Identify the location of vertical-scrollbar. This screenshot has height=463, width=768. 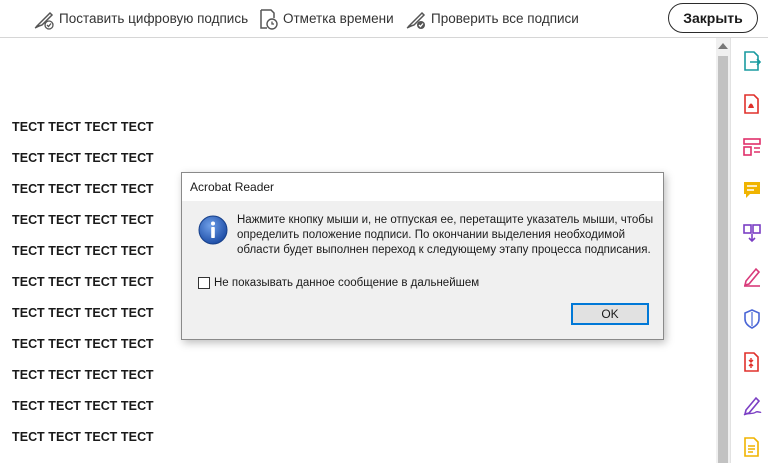
(723, 250).